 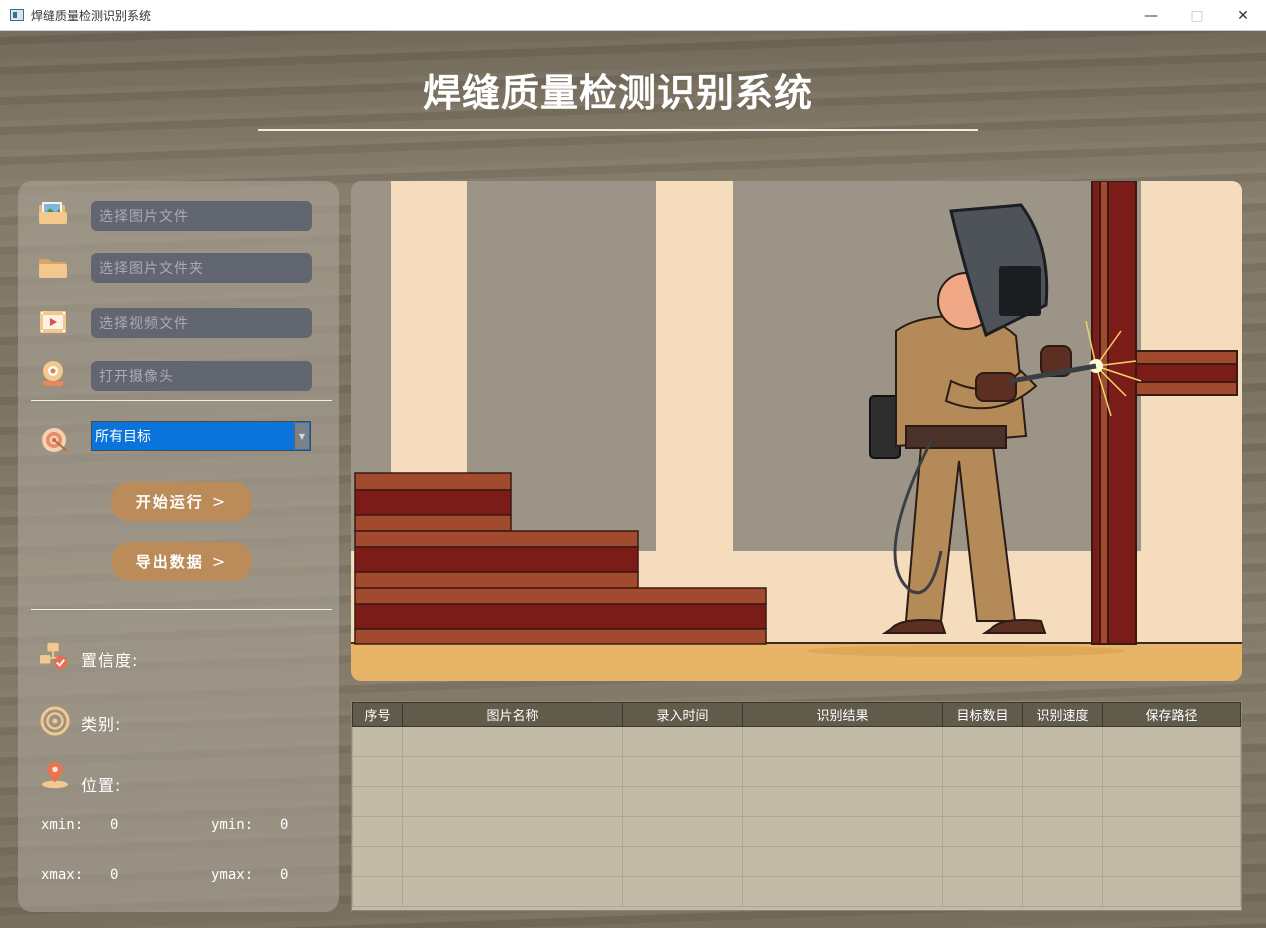 I want to click on start-button: 开始运行 >, so click(x=181, y=501).